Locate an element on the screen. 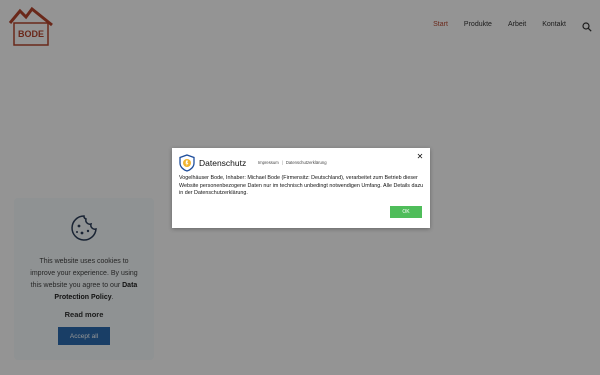  modal-header: Datenschutz is located at coordinates (212, 163).